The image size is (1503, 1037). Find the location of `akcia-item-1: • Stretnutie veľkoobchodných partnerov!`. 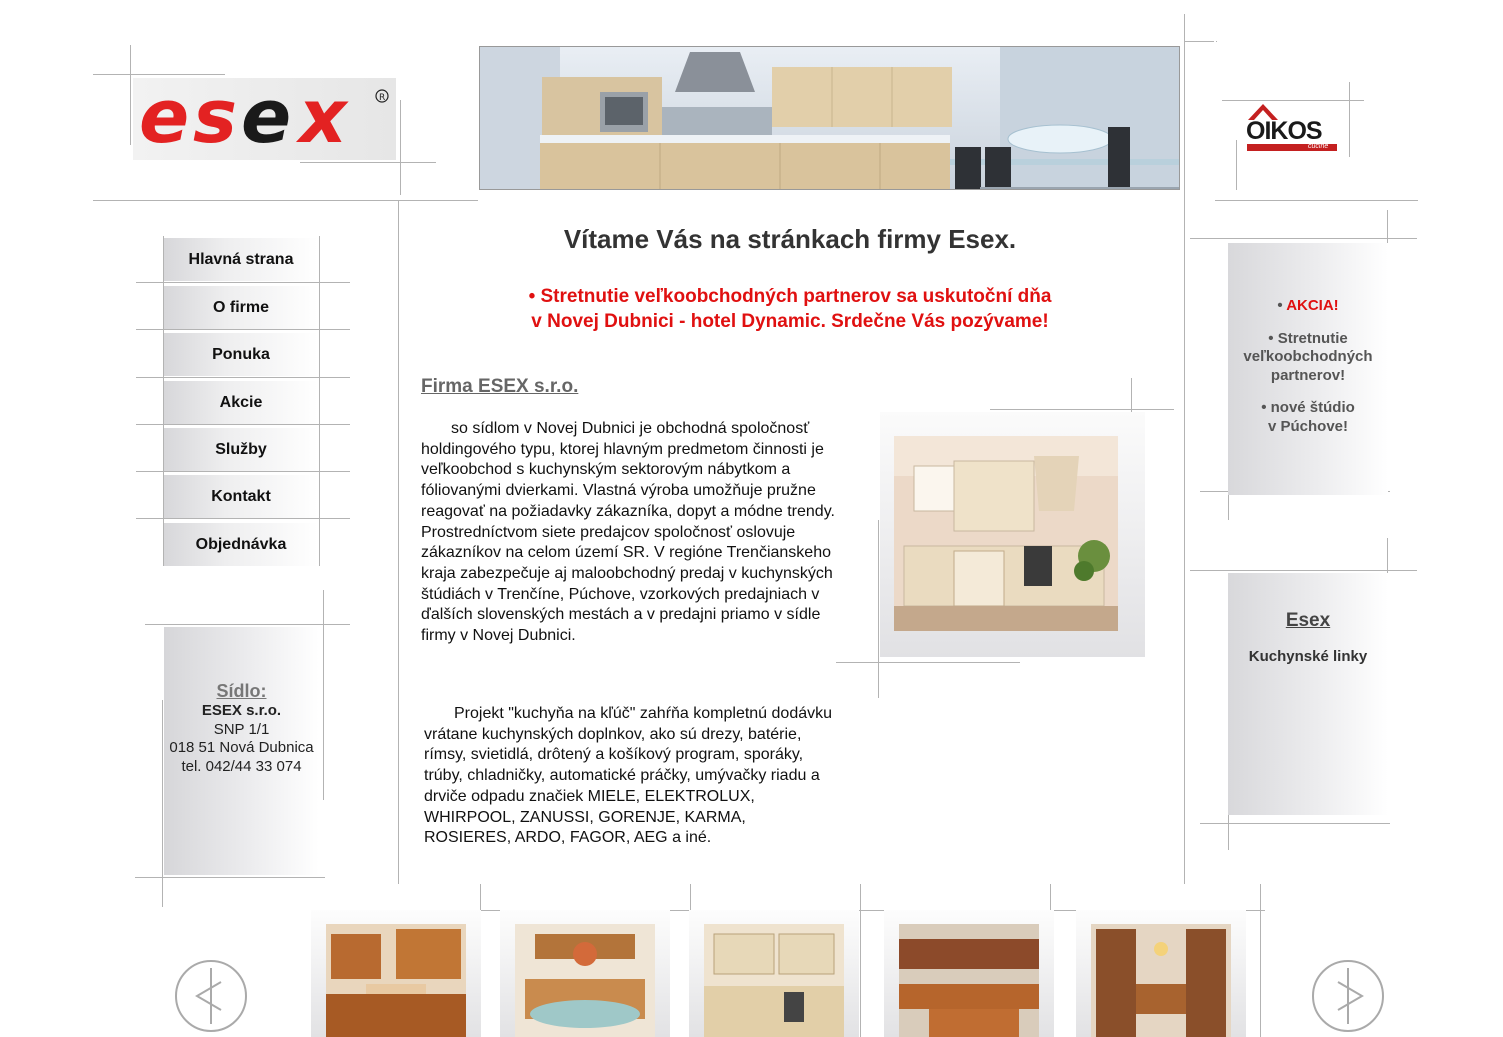

akcia-item-1: • Stretnutie veľkoobchodných partnerov! is located at coordinates (1308, 358).